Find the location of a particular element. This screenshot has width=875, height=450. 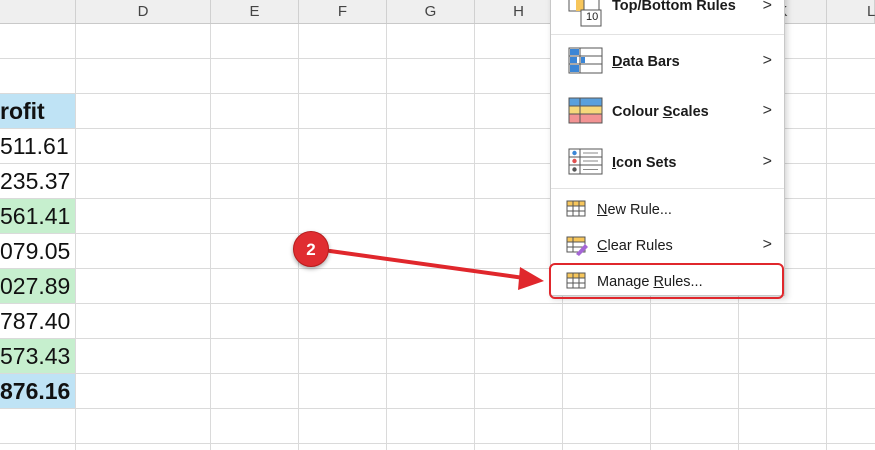

step-number-badge: 2 is located at coordinates (311, 249).